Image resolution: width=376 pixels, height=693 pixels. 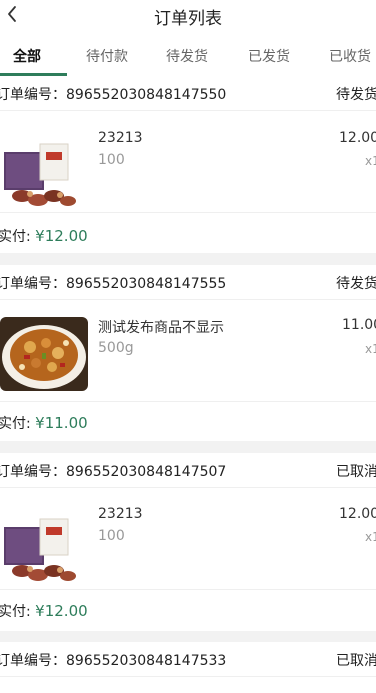 I want to click on product-price: 11.00, so click(x=359, y=325).